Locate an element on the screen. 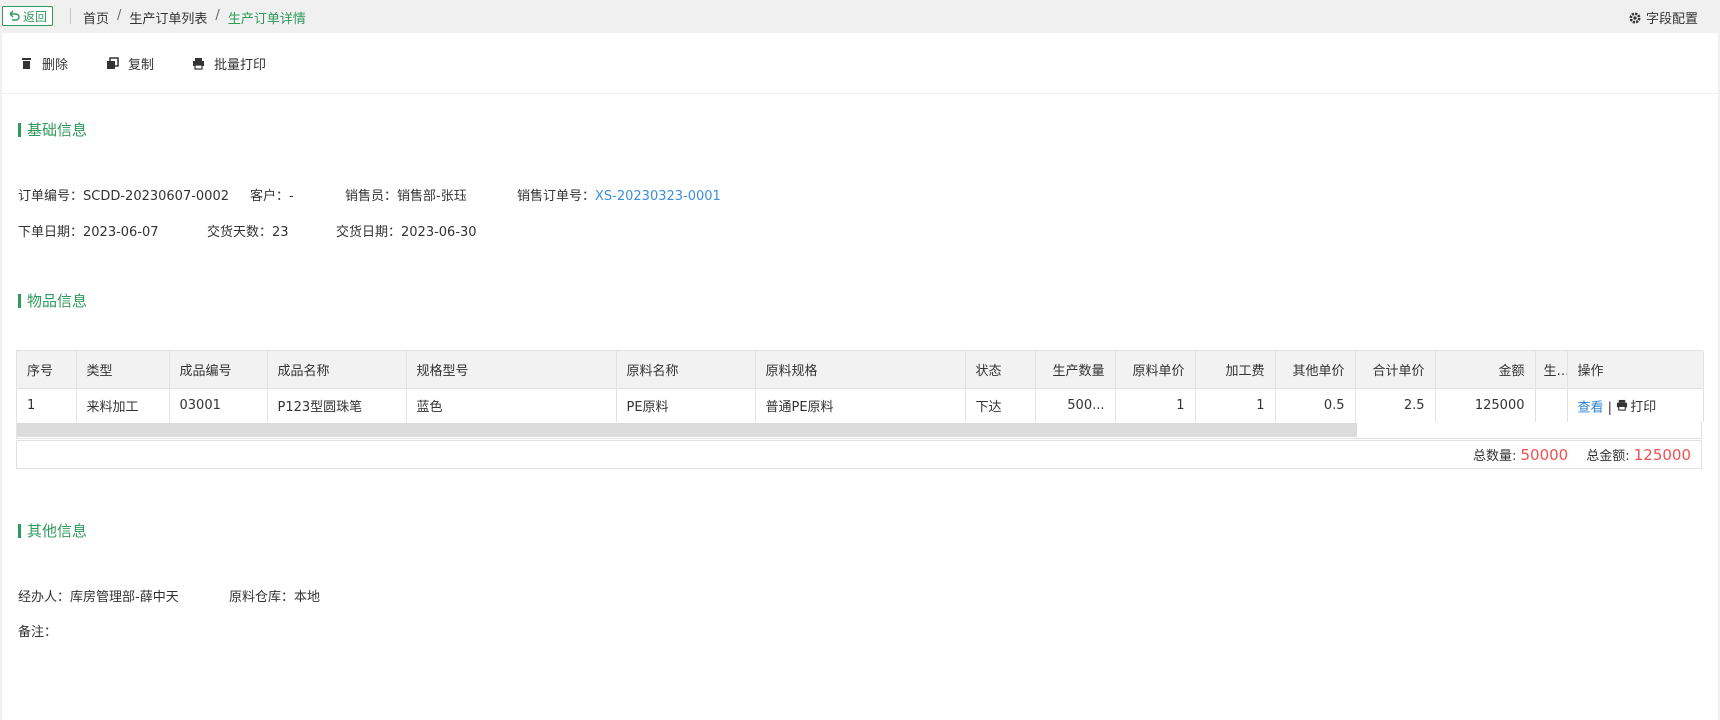 This screenshot has width=1720, height=720. breadcrumb-order-list: 生产订单列表 is located at coordinates (168, 17).